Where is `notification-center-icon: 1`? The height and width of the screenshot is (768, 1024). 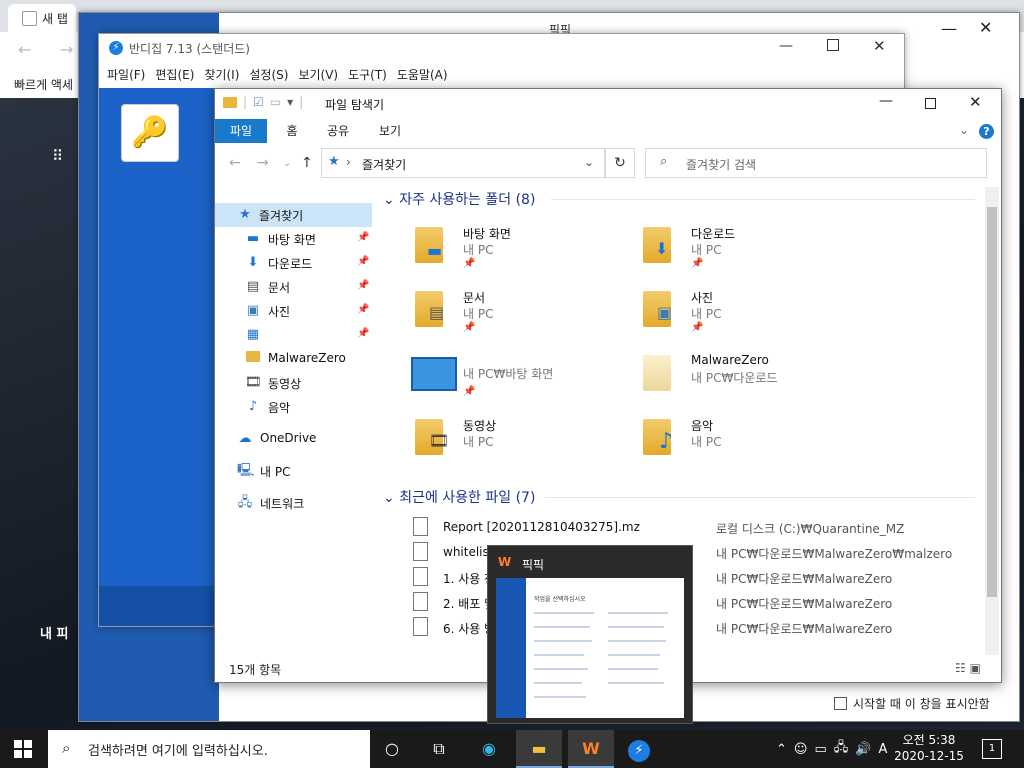 notification-center-icon: 1 is located at coordinates (992, 749).